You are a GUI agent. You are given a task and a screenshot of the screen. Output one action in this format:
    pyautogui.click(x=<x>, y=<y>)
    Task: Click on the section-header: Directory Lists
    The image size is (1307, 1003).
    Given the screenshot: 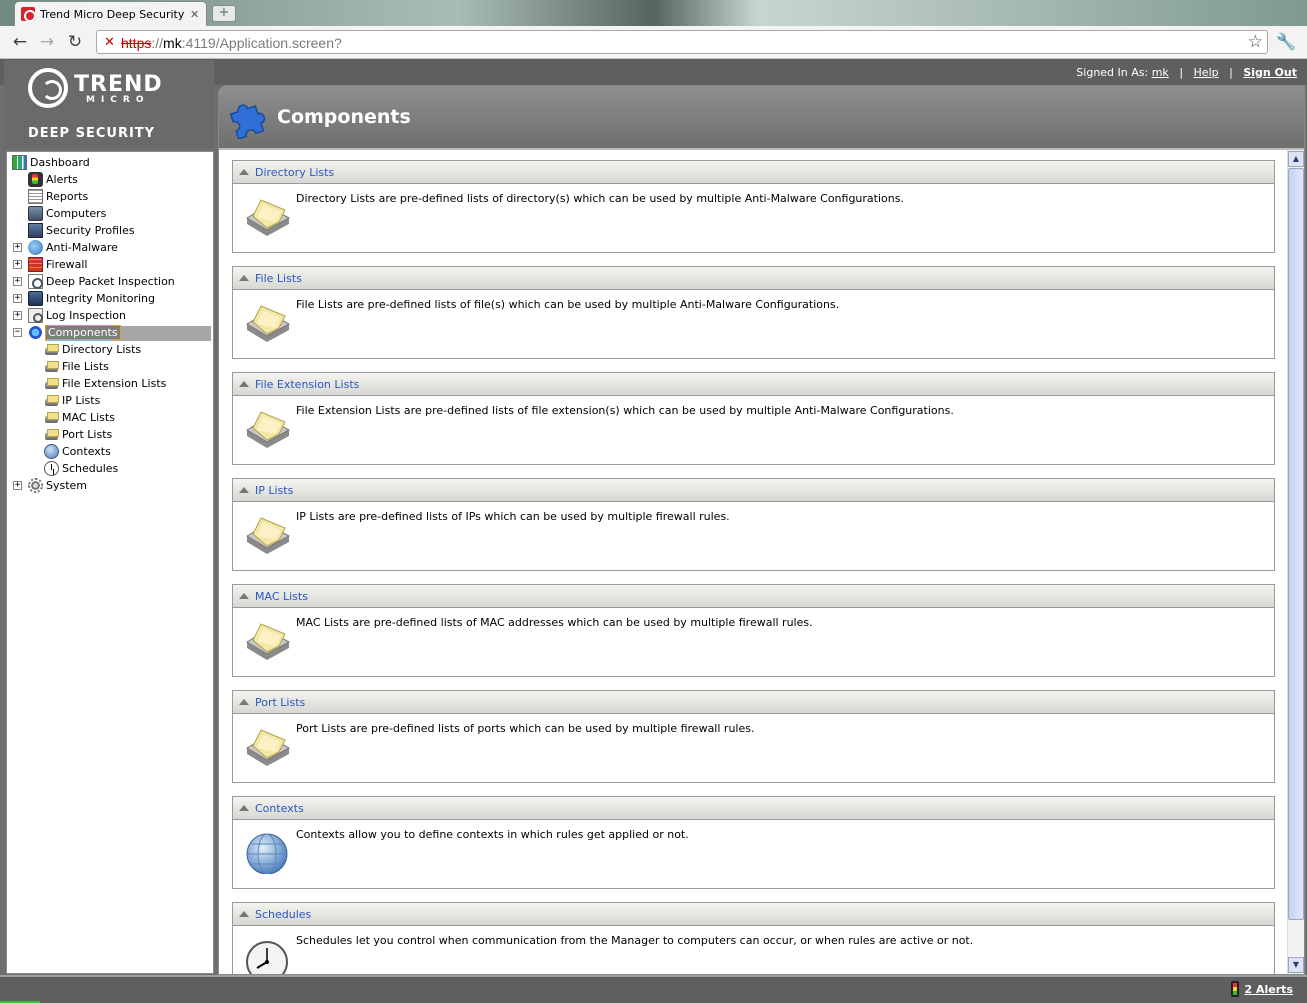 What is the action you would take?
    pyautogui.click(x=753, y=172)
    